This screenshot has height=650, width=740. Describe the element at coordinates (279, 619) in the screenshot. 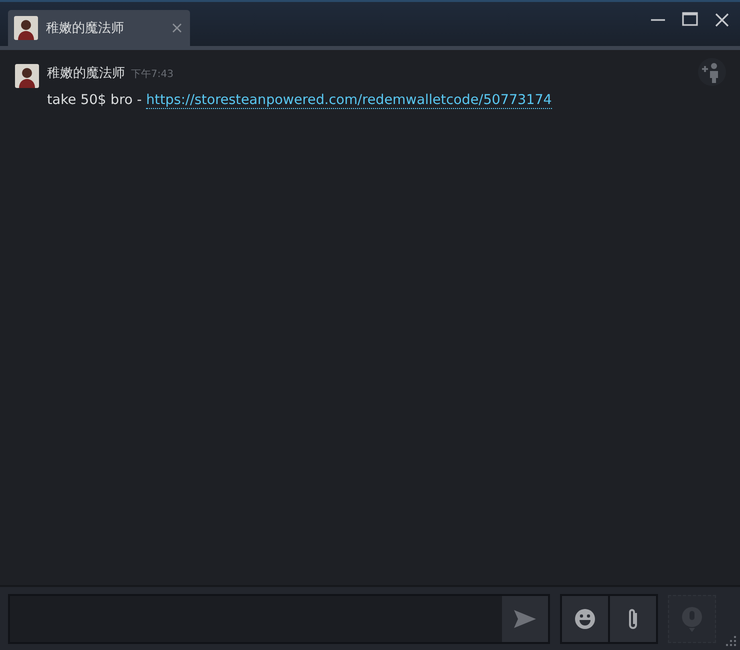

I see `message-input` at that location.